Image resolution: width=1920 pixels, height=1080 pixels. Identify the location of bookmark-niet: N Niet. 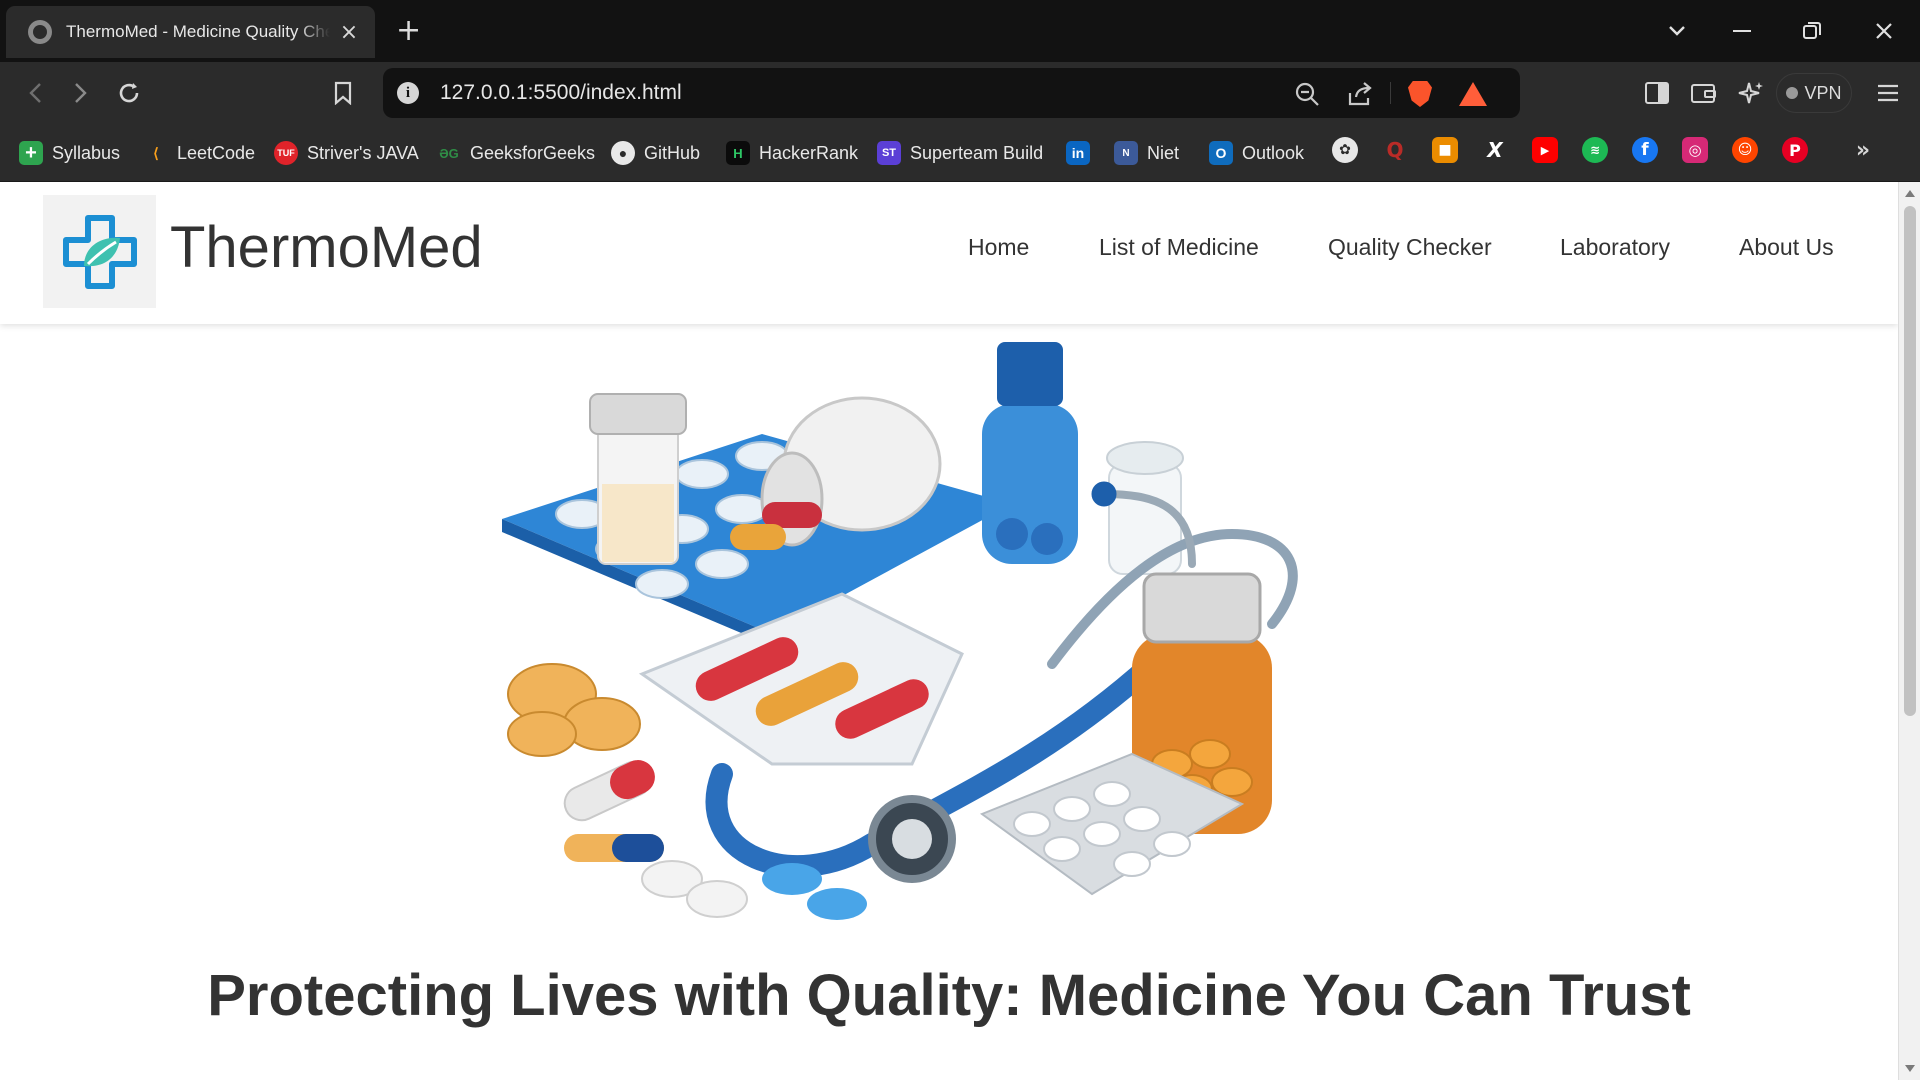
(1146, 153).